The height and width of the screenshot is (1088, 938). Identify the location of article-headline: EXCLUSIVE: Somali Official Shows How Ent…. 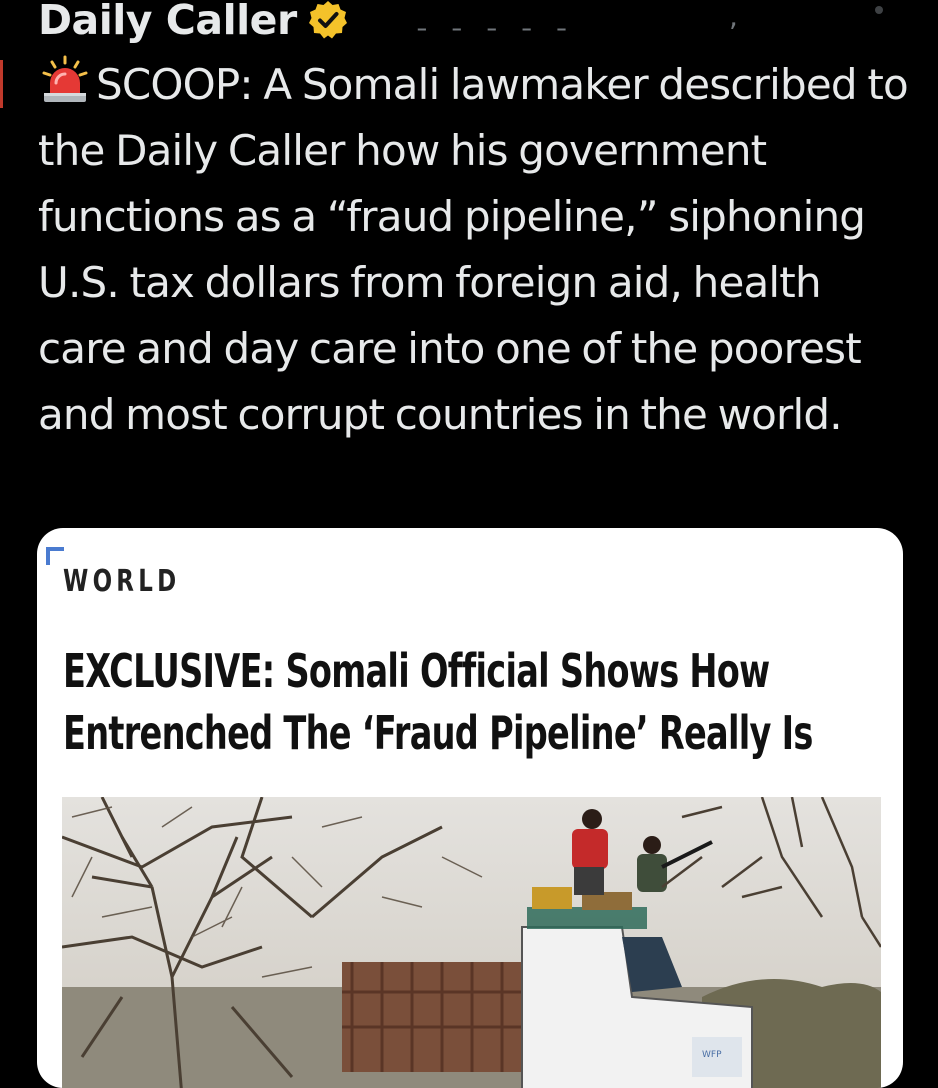
(464, 702).